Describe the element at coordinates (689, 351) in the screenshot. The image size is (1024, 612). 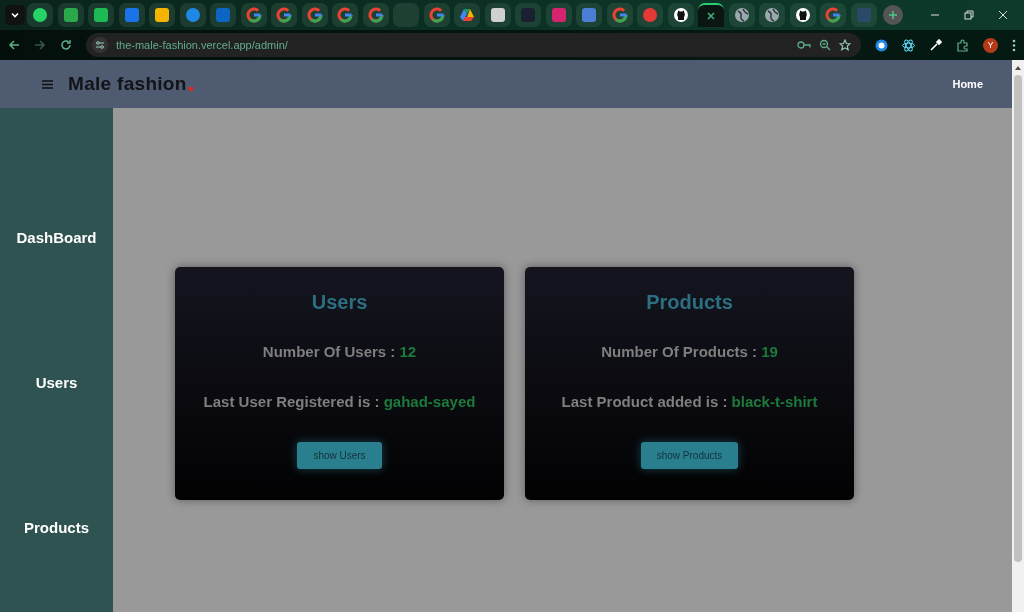
I see `count-text: Number Of Products : 19` at that location.